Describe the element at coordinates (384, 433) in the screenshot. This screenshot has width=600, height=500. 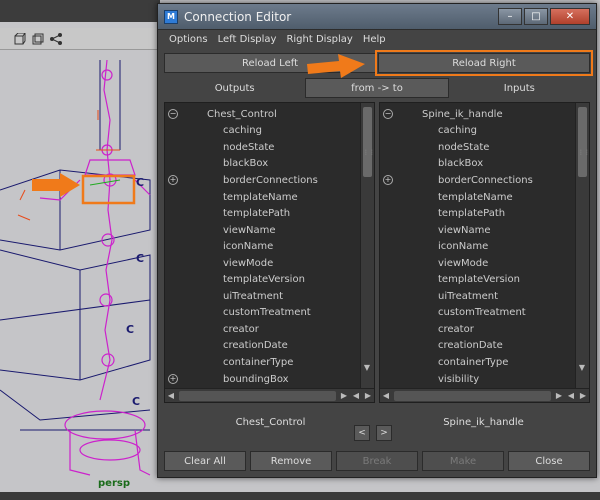
I see `next-node-button: >` at that location.